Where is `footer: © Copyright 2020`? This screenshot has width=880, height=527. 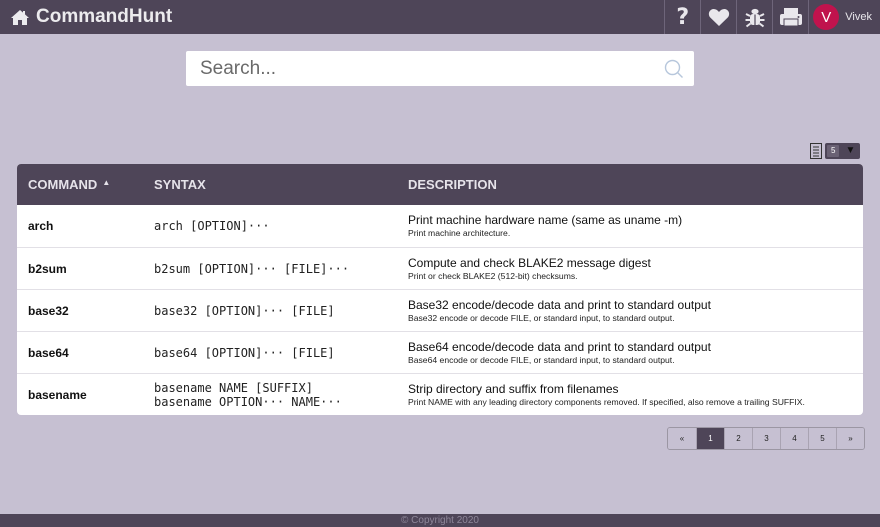
footer: © Copyright 2020 is located at coordinates (440, 520).